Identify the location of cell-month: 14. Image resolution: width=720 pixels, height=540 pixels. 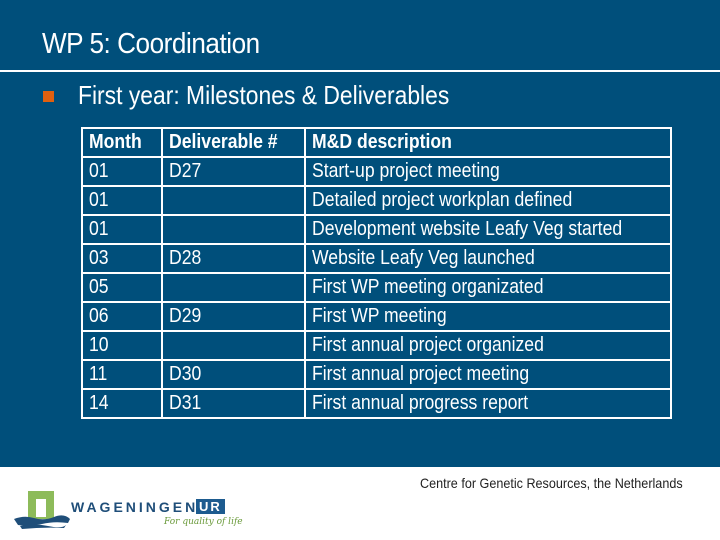
(122, 403).